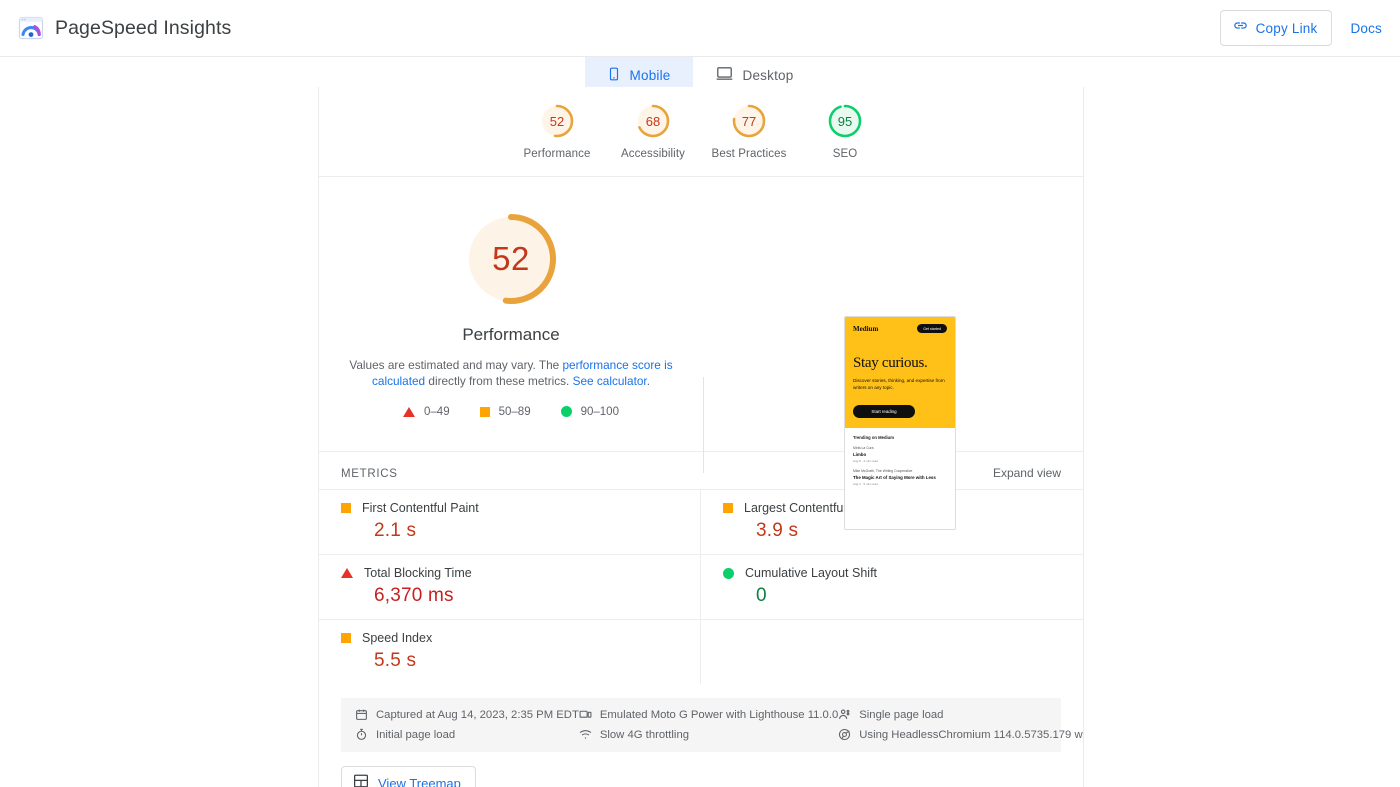 The image size is (1400, 787). I want to click on mobile-phone-icon, so click(614, 75).